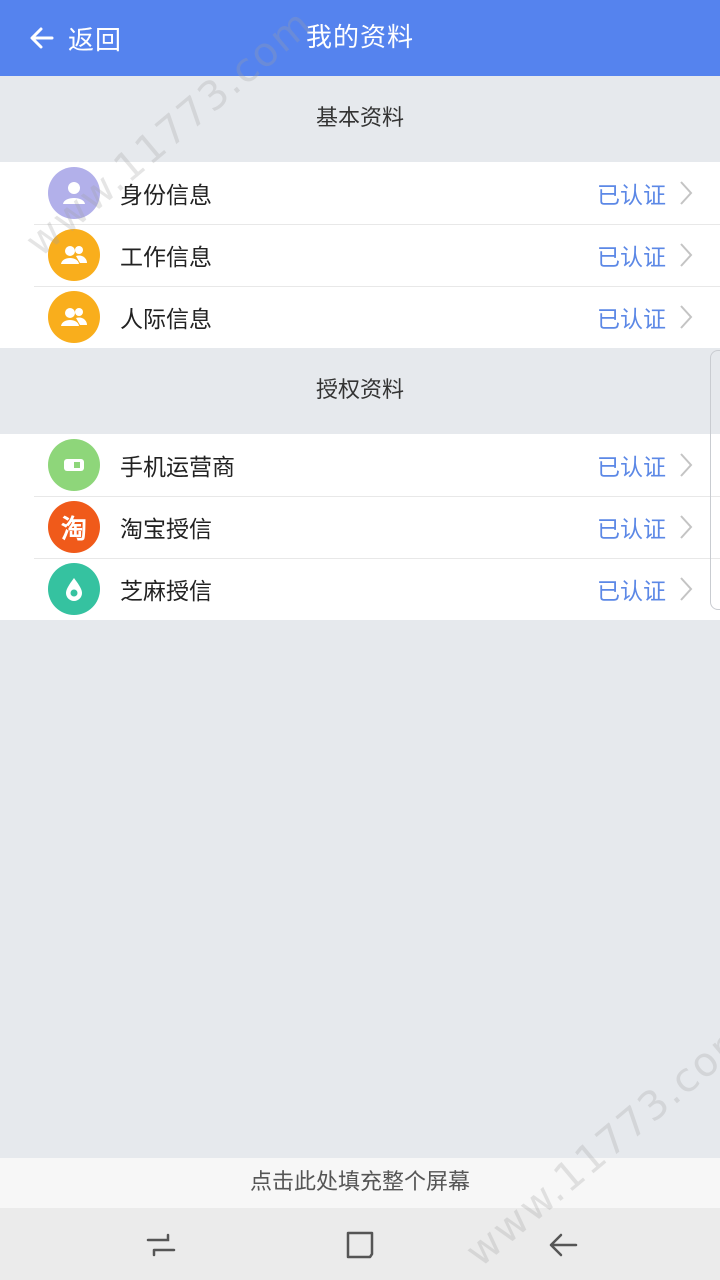 The image size is (720, 1280). I want to click on home-icon, so click(360, 1245).